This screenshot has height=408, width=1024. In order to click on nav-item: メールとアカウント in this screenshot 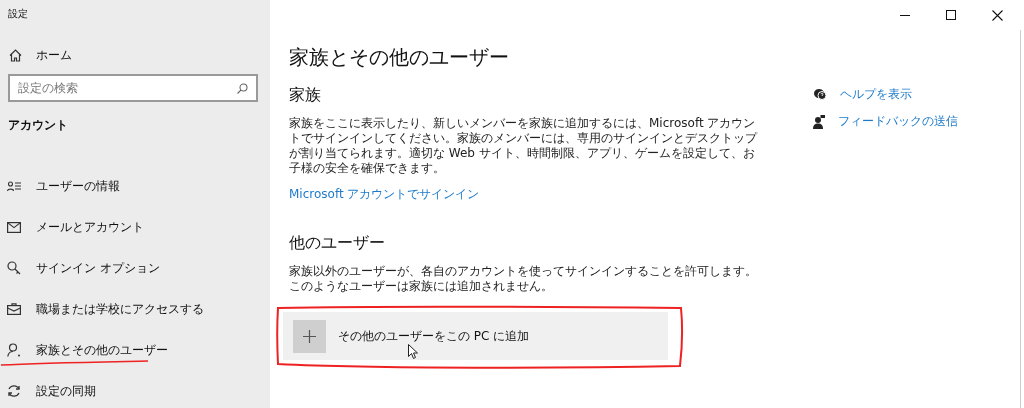, I will do `click(130, 231)`.